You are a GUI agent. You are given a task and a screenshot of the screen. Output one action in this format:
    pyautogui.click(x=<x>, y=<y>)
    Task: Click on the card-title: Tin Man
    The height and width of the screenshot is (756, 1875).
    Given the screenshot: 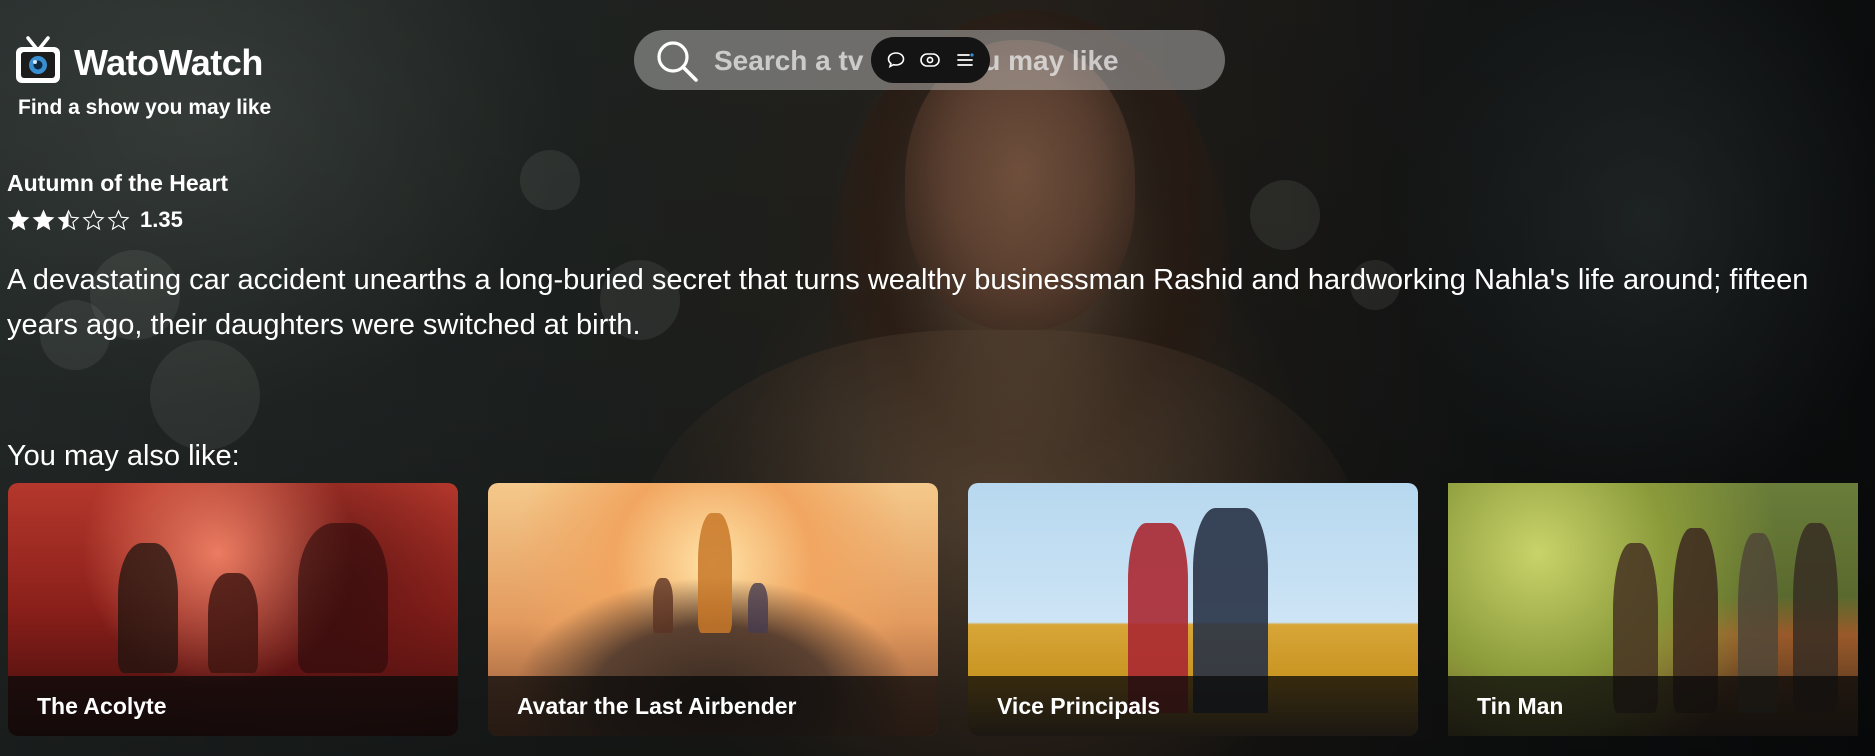 What is the action you would take?
    pyautogui.click(x=1520, y=706)
    